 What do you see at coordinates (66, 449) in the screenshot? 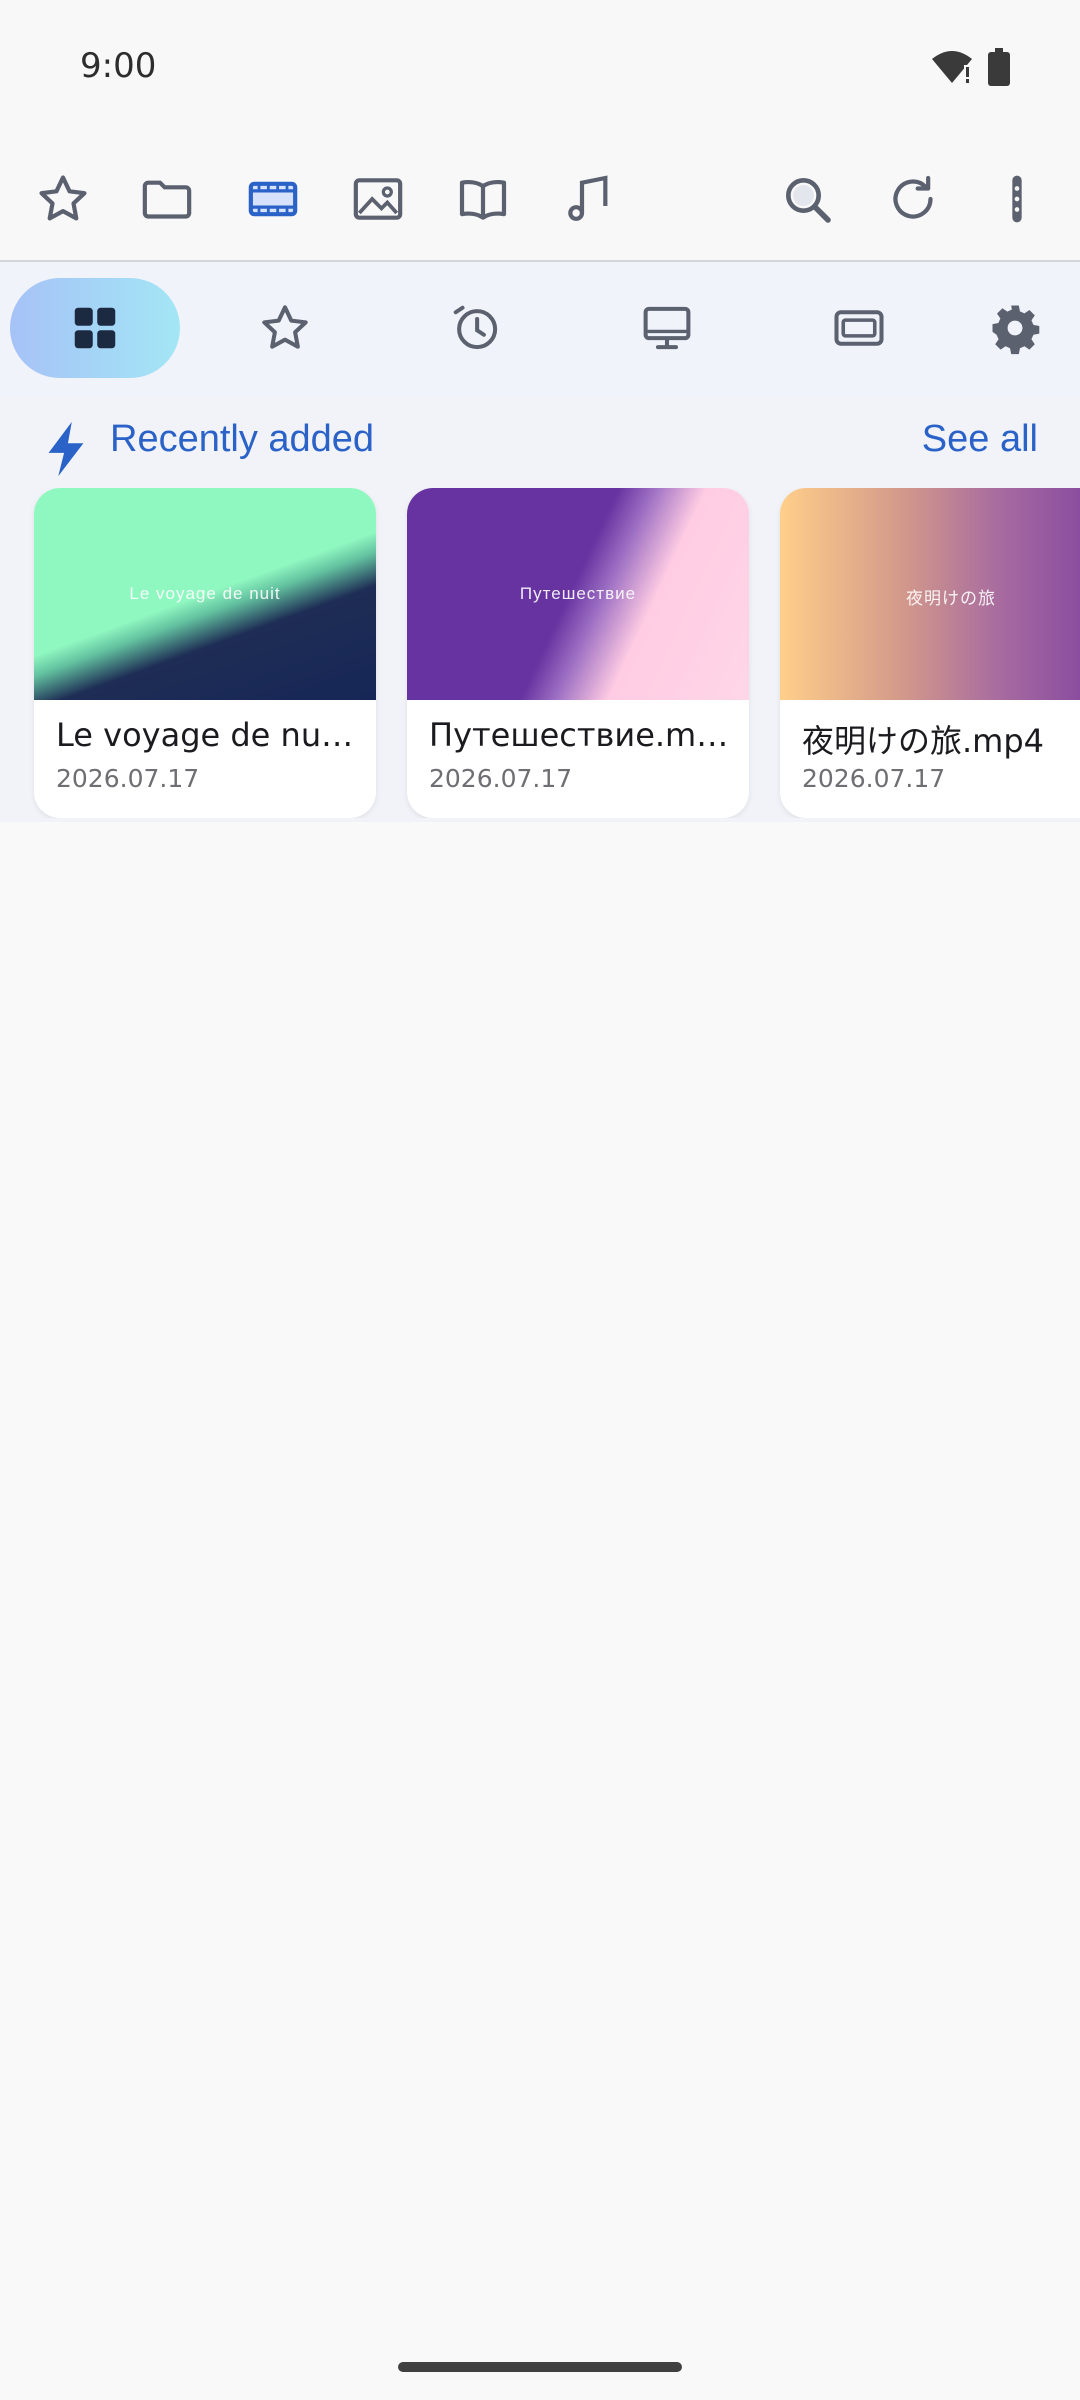
I see `lightning-icon` at bounding box center [66, 449].